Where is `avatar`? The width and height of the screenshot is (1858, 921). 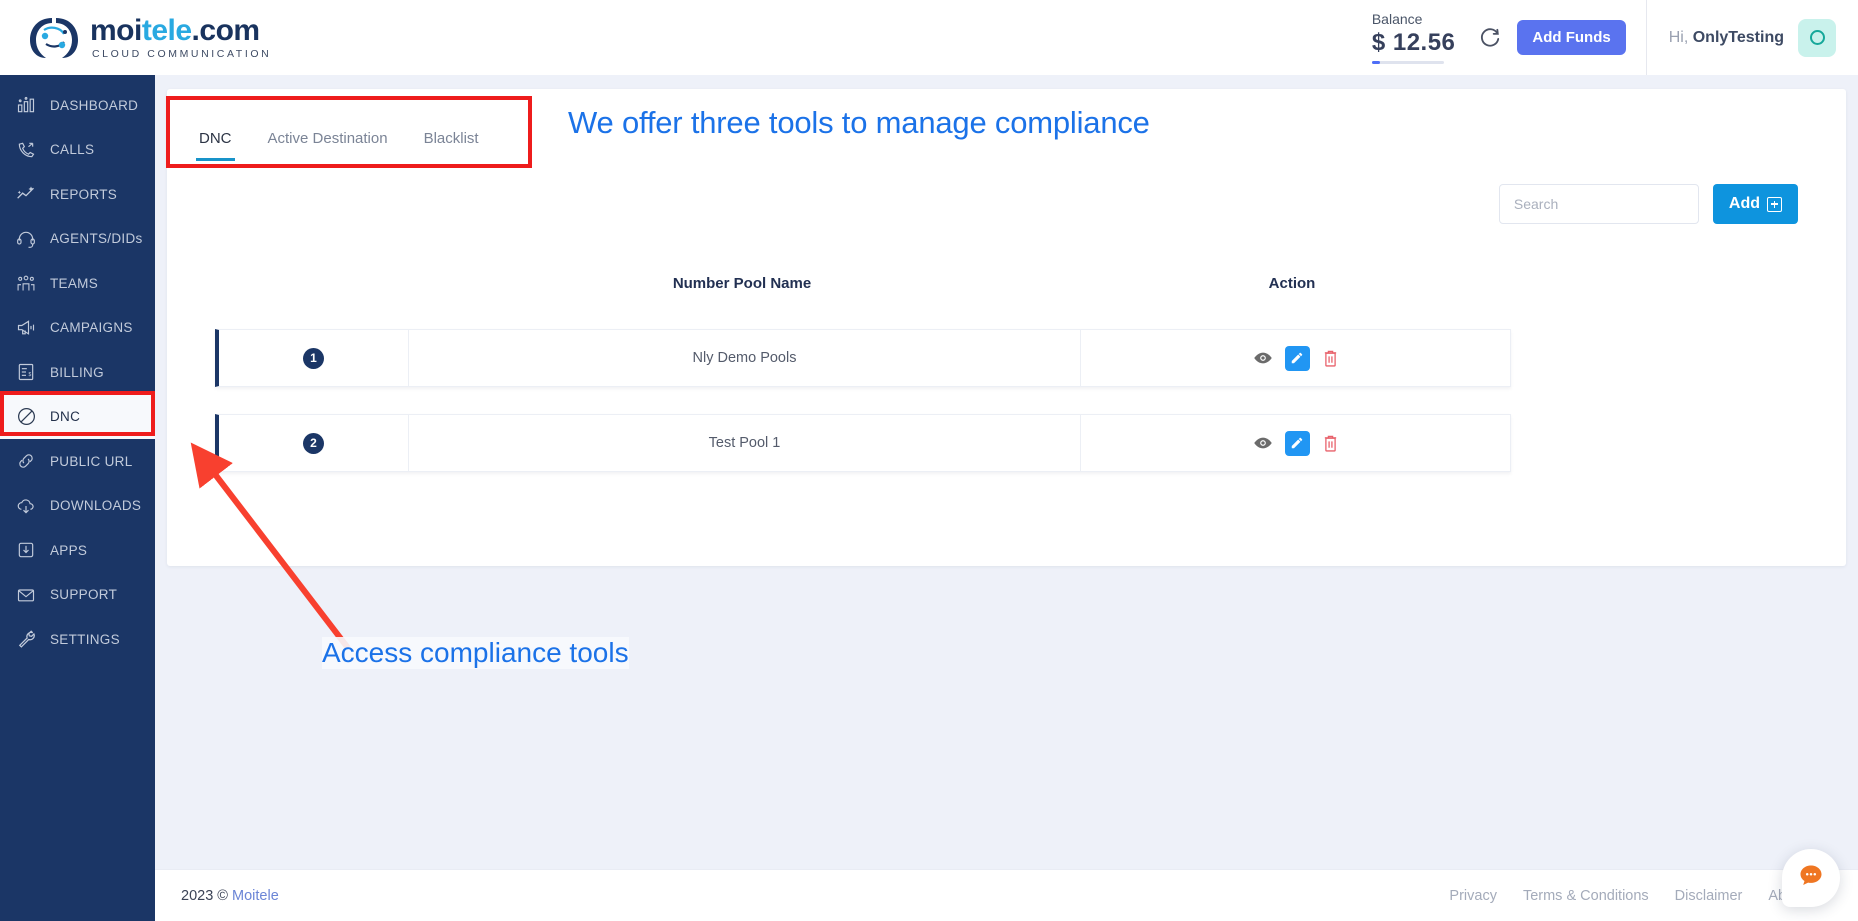
avatar is located at coordinates (1817, 37).